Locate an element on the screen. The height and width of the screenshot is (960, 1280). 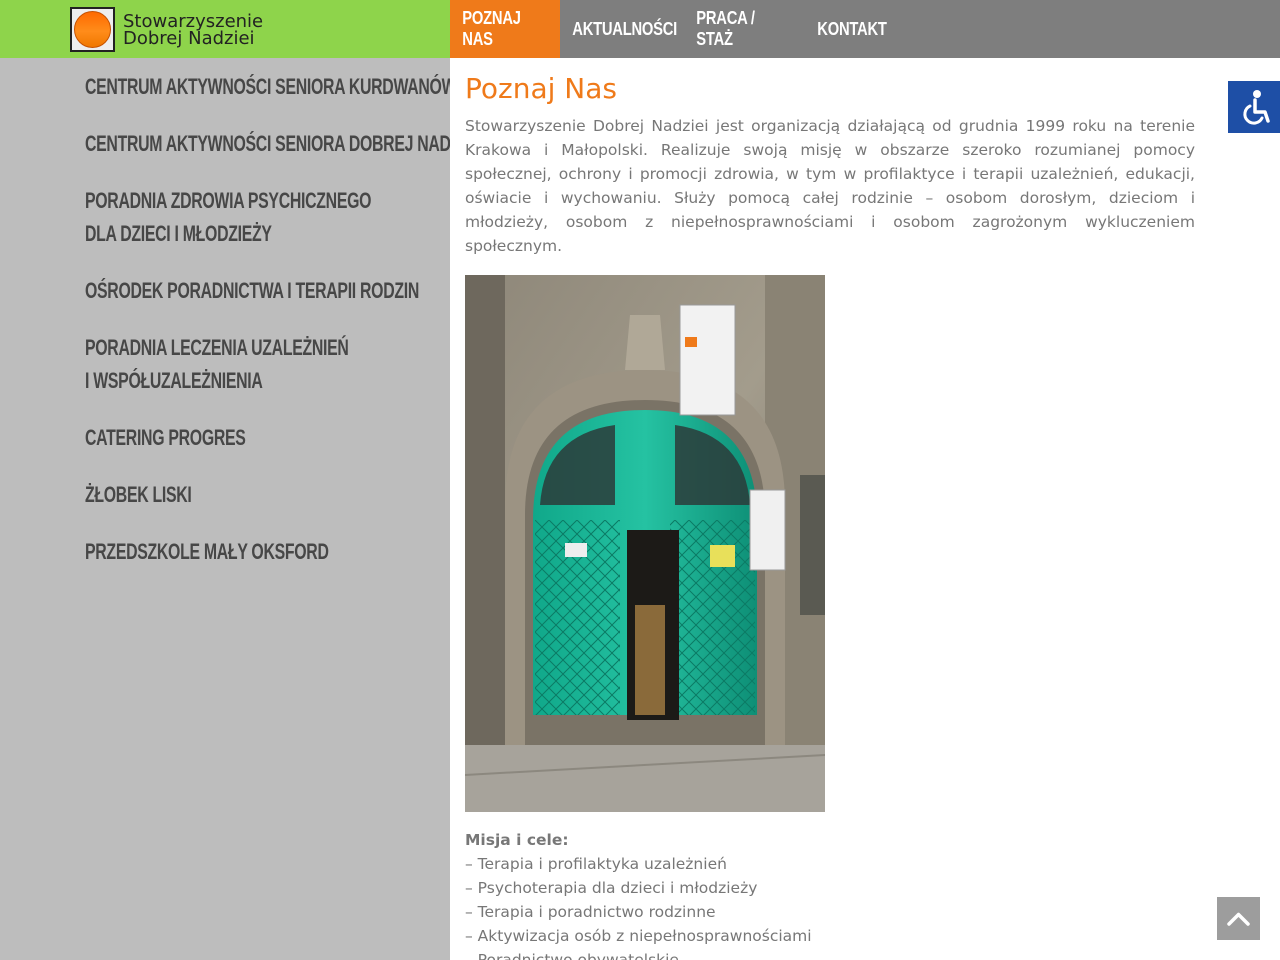
nav-label: Praca / Staż is located at coordinates (725, 28).